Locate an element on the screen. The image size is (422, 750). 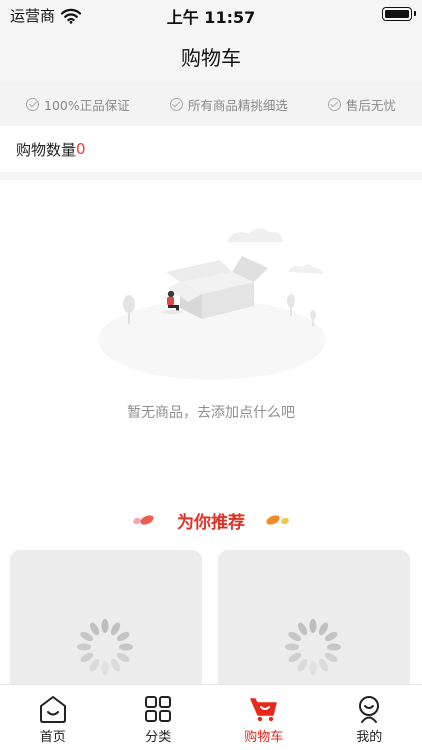
tab-label: 购物车 is located at coordinates (264, 737).